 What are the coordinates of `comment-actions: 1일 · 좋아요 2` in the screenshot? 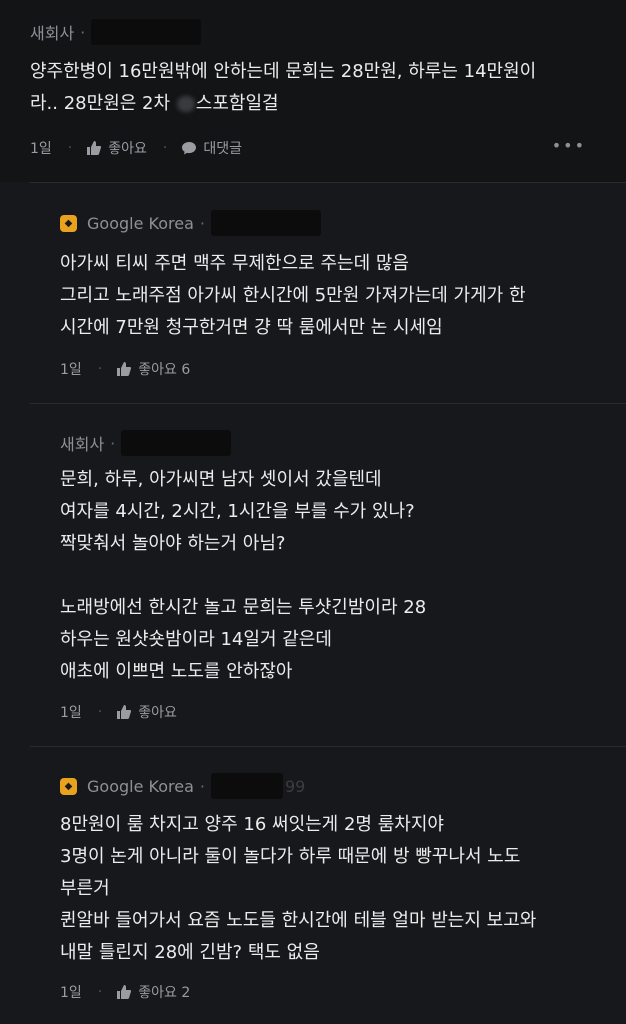 It's located at (125, 992).